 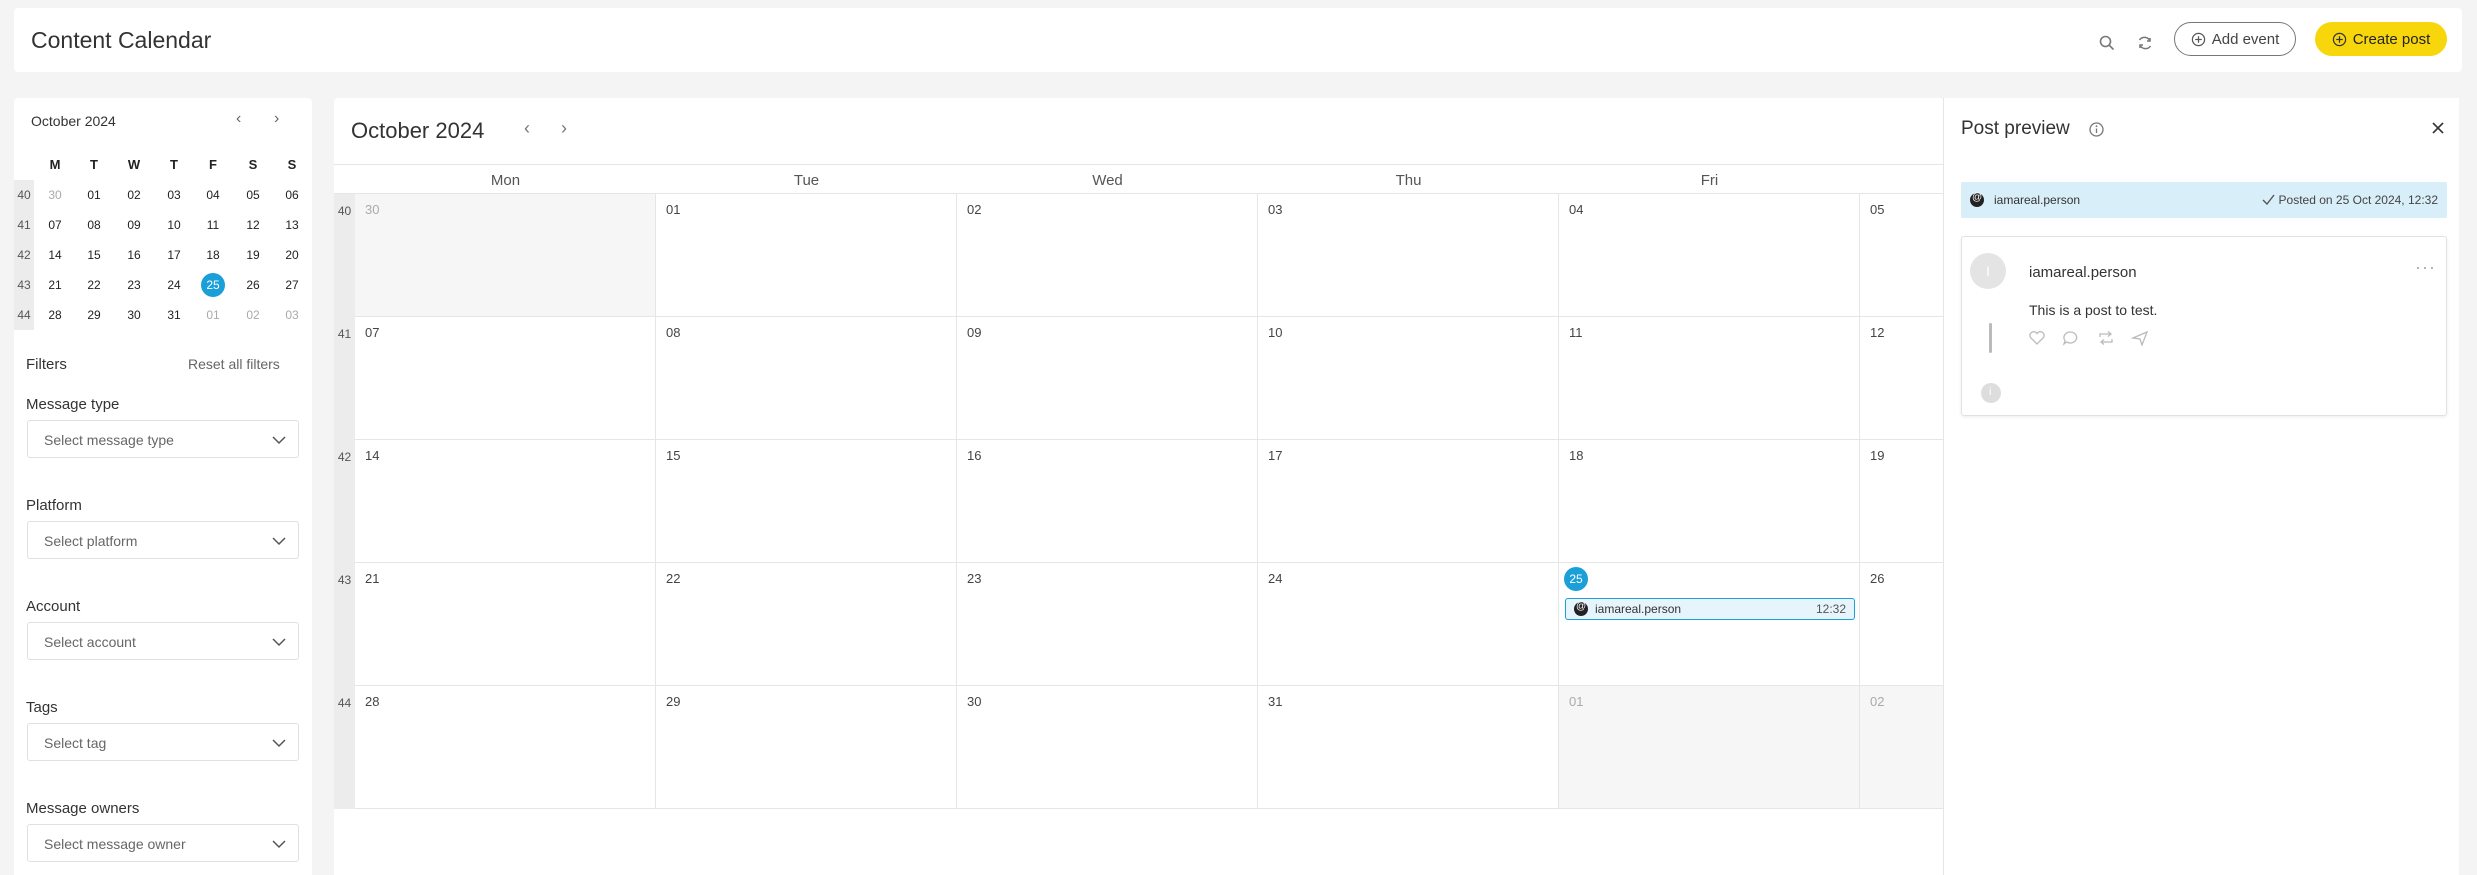 I want to click on calendar-day-cell: 15, so click(x=806, y=501).